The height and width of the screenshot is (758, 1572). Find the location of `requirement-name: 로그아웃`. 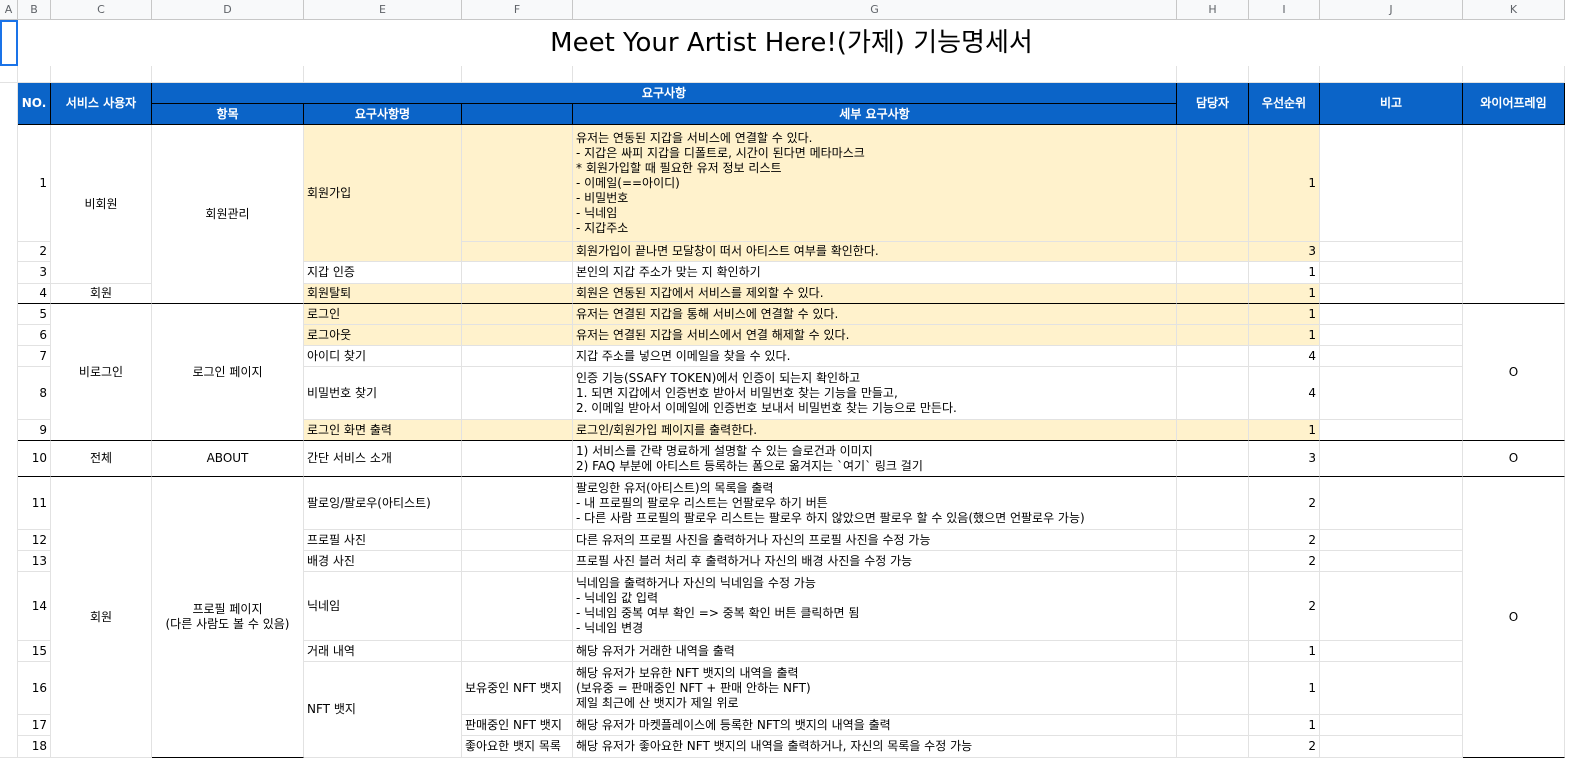

requirement-name: 로그아웃 is located at coordinates (383, 335).